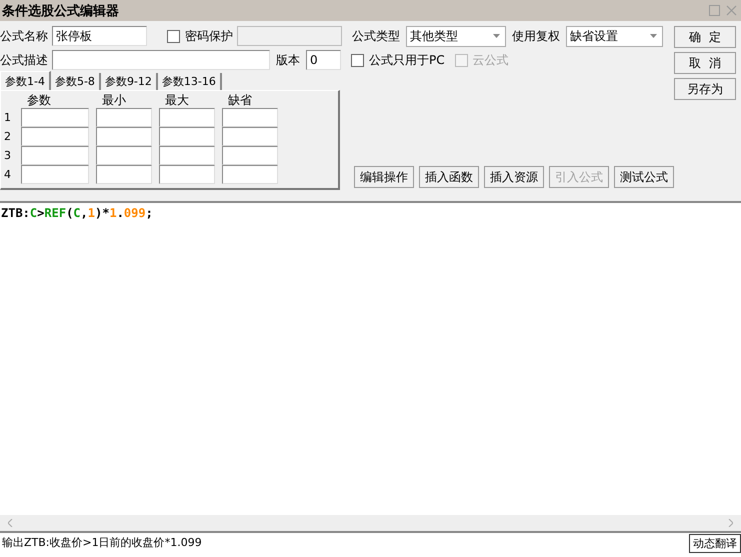  What do you see at coordinates (407, 60) in the screenshot?
I see `checkbox-label: 公式只用于PC` at bounding box center [407, 60].